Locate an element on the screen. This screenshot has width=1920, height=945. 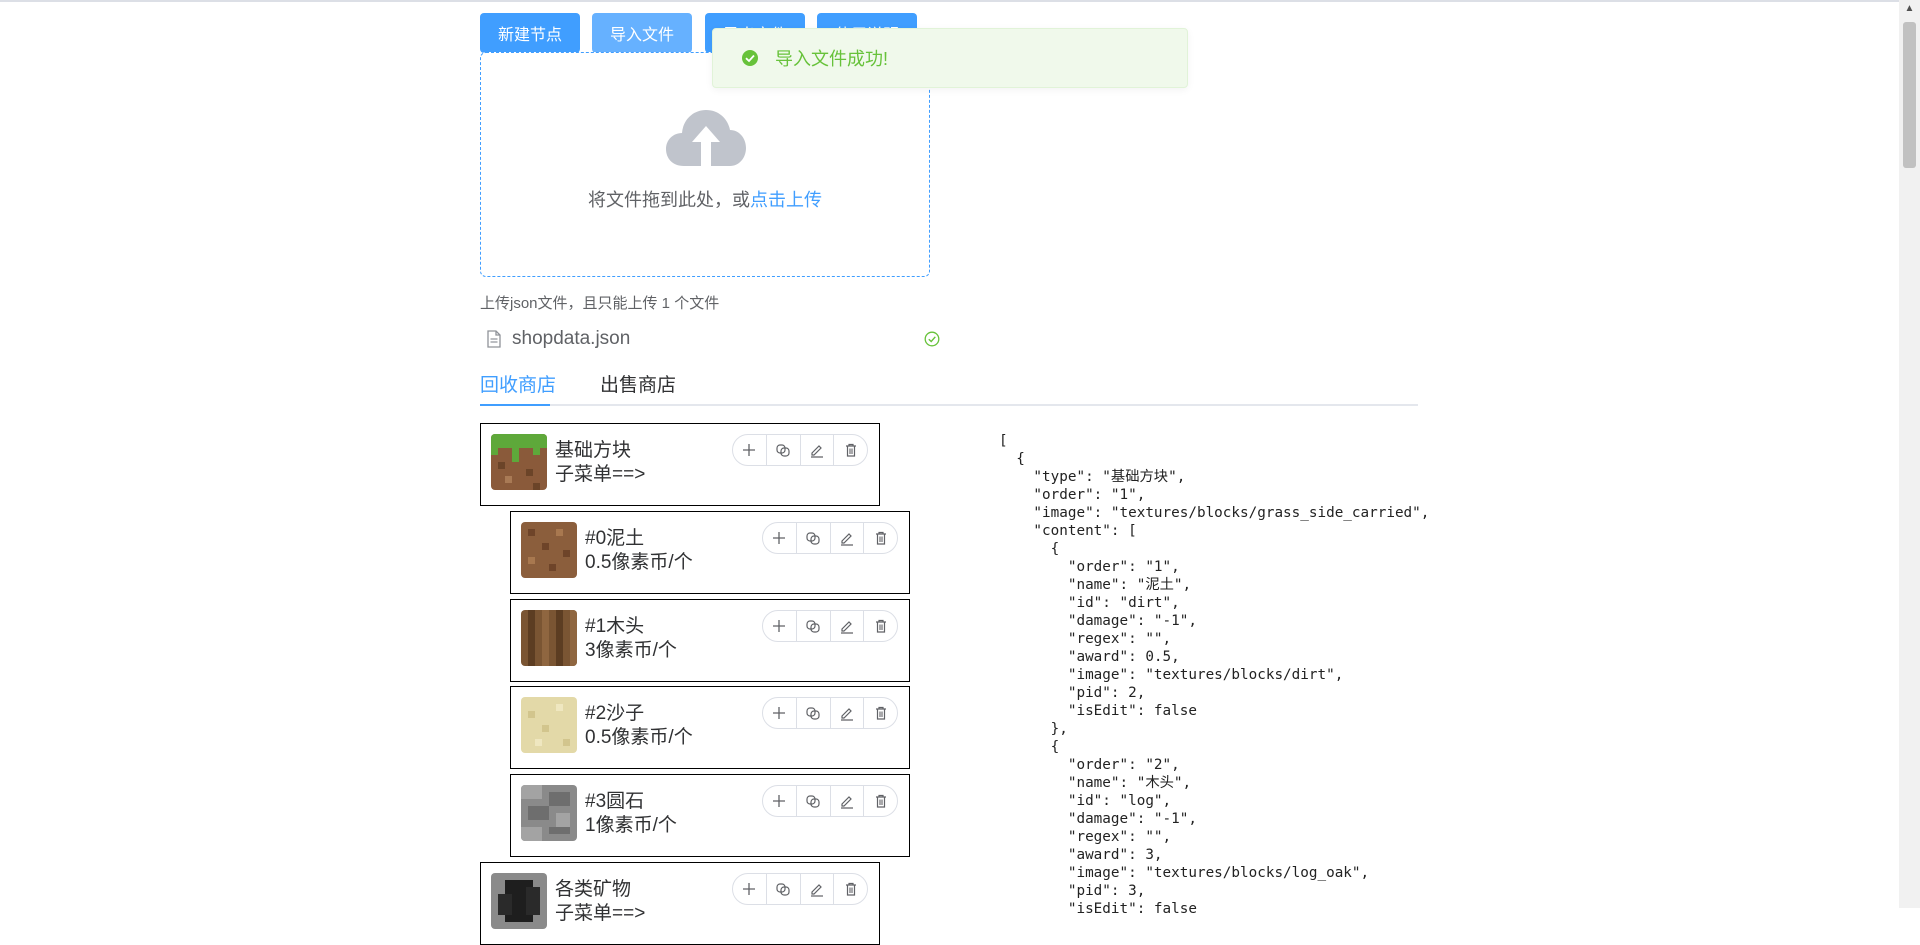
node-title: #0泥土 is located at coordinates (615, 538).